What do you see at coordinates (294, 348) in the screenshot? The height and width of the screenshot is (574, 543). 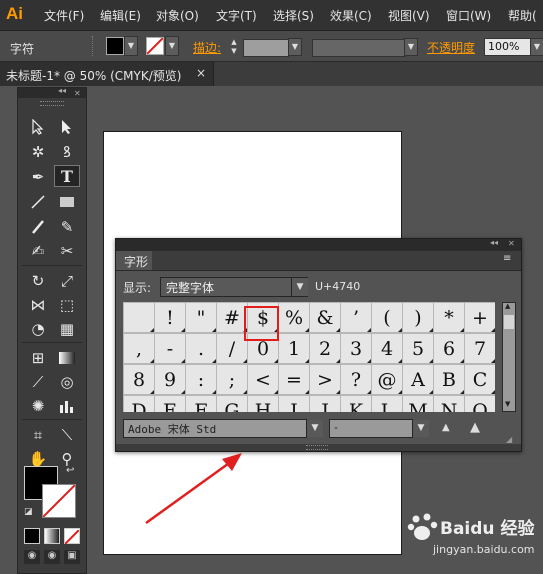 I see `glyph-cell: 1` at bounding box center [294, 348].